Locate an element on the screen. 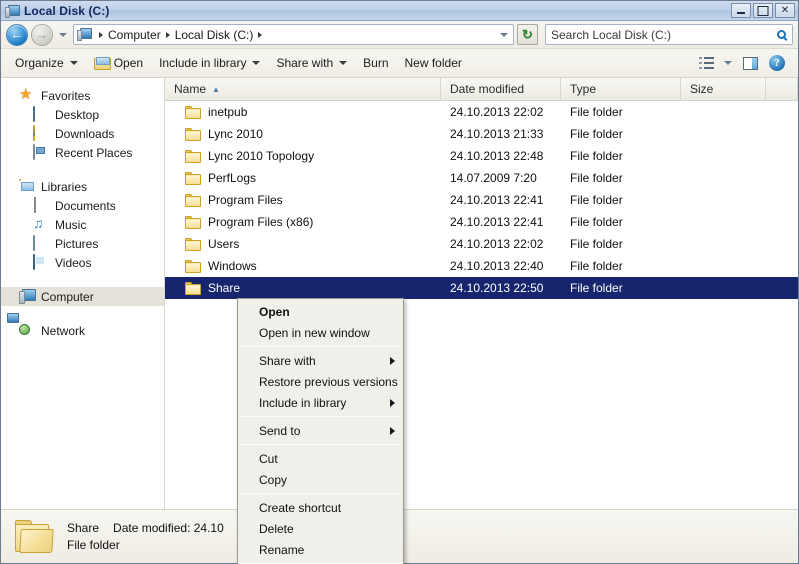  file-date-cell: 24.10.2013 22:40 is located at coordinates (497, 266).